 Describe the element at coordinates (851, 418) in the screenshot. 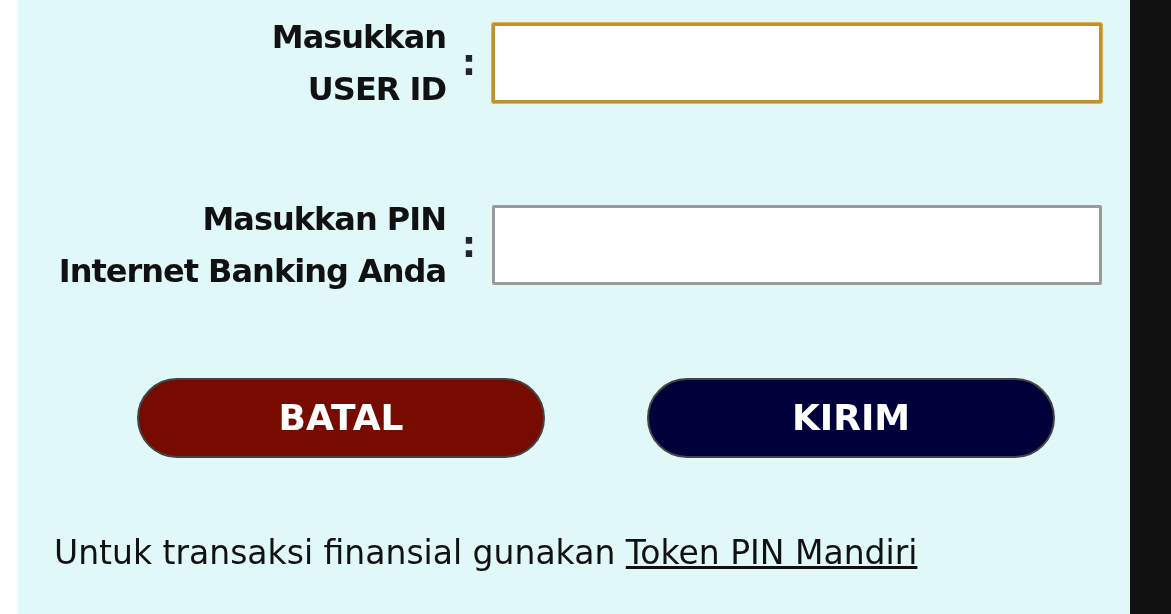

I see `submit-button: KIRIM` at that location.